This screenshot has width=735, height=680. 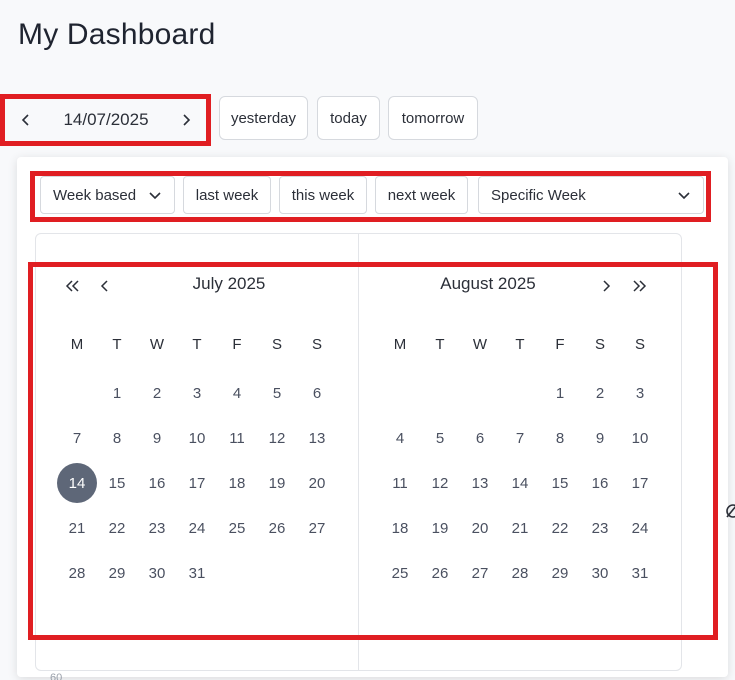 What do you see at coordinates (520, 483) in the screenshot?
I see `calendar-day: 14` at bounding box center [520, 483].